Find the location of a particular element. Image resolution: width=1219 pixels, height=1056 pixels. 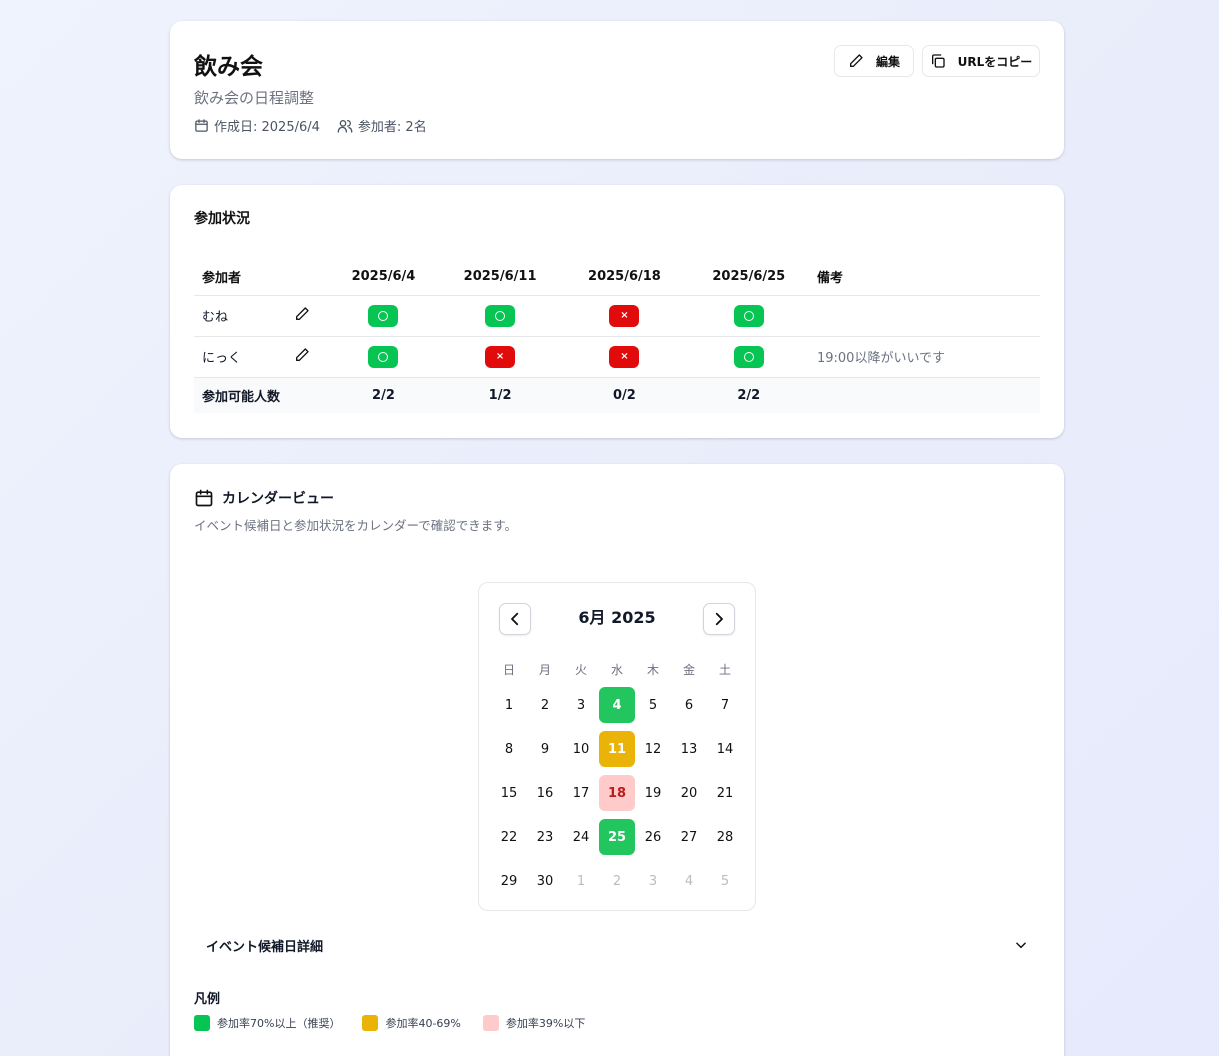

total-cell: 1/2 is located at coordinates (500, 395).